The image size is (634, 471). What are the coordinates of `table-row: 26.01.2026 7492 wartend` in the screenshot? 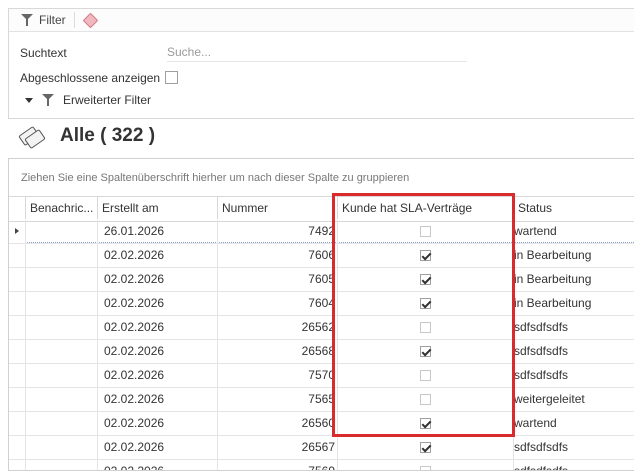 It's located at (321, 232).